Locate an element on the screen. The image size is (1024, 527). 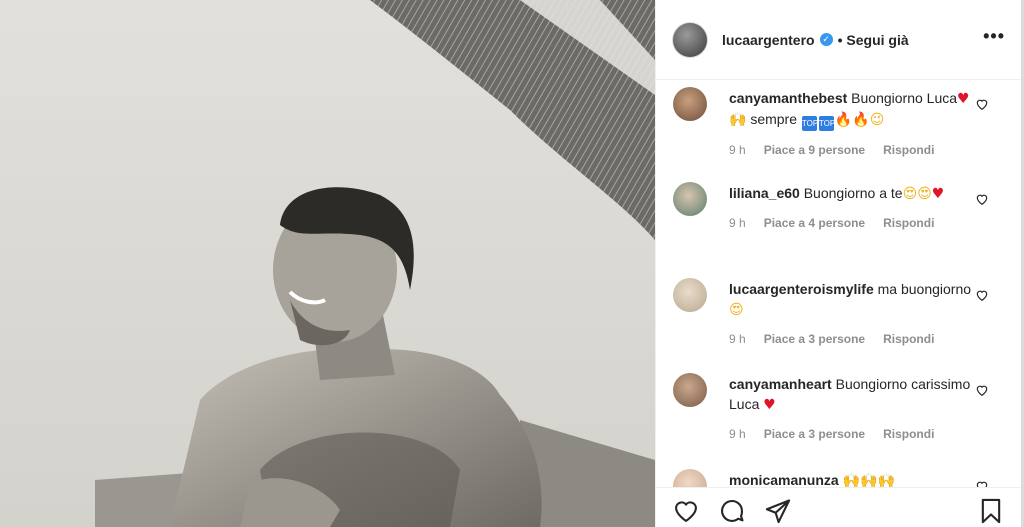
comment-meta: 9 h Piace a 9 persone Rispondi is located at coordinates (853, 150).